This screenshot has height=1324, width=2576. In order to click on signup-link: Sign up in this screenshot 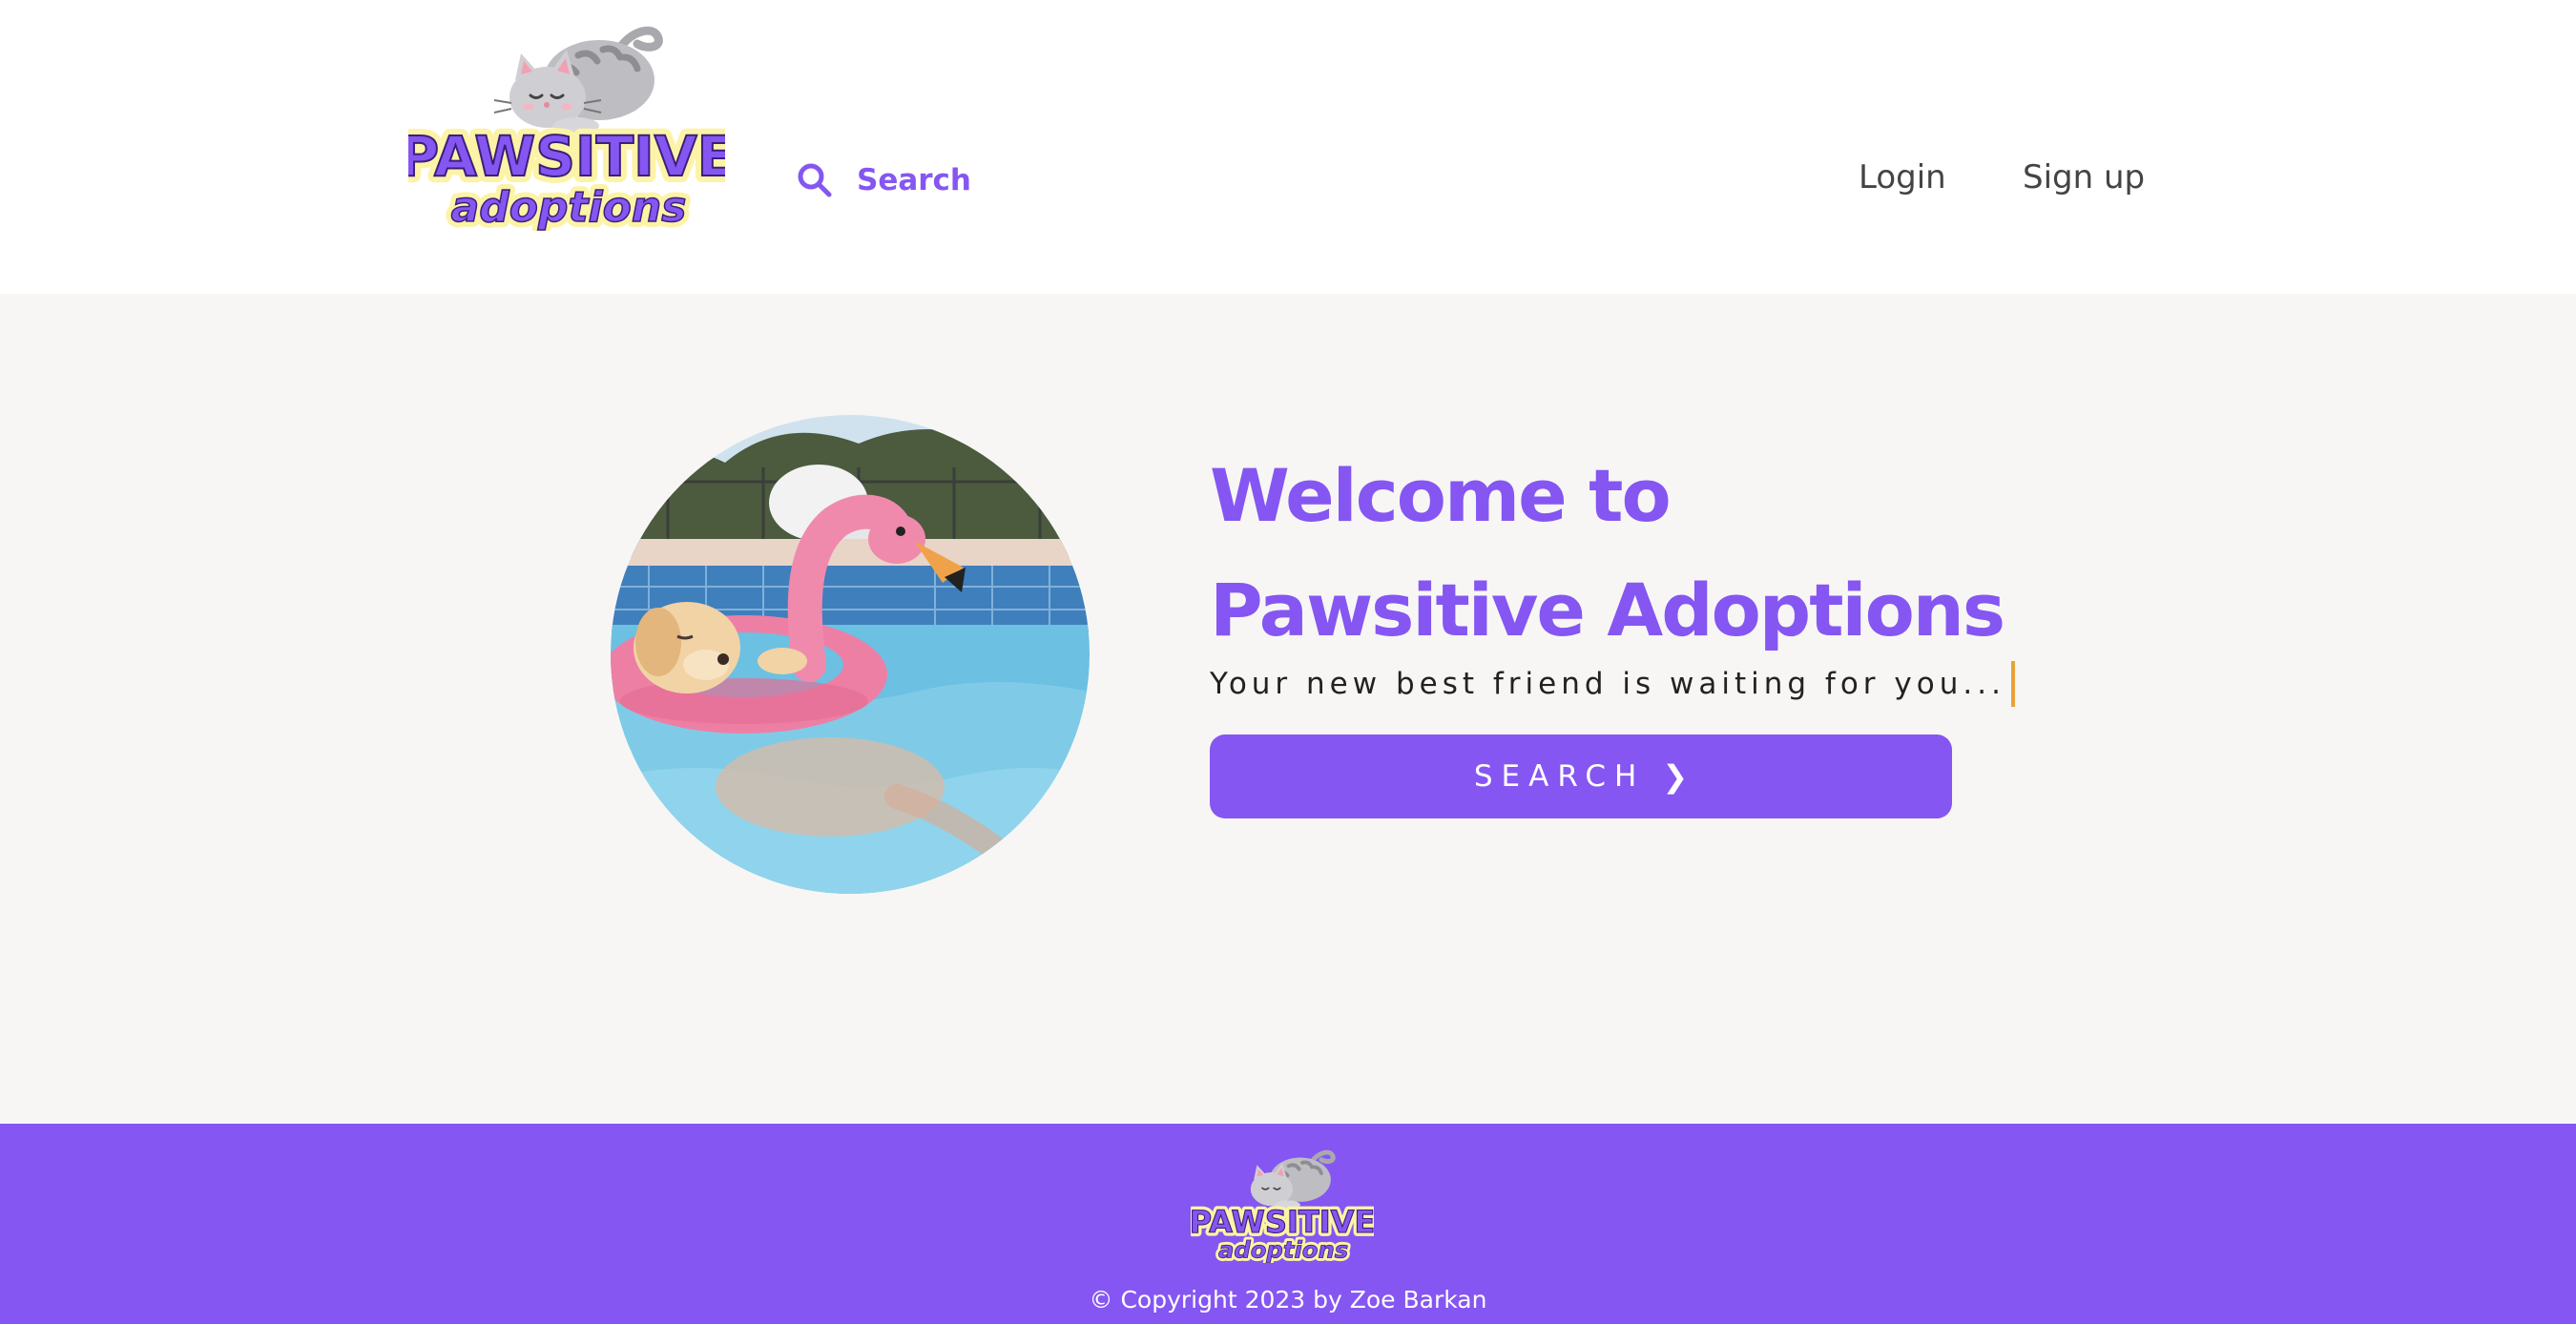, I will do `click(2084, 177)`.